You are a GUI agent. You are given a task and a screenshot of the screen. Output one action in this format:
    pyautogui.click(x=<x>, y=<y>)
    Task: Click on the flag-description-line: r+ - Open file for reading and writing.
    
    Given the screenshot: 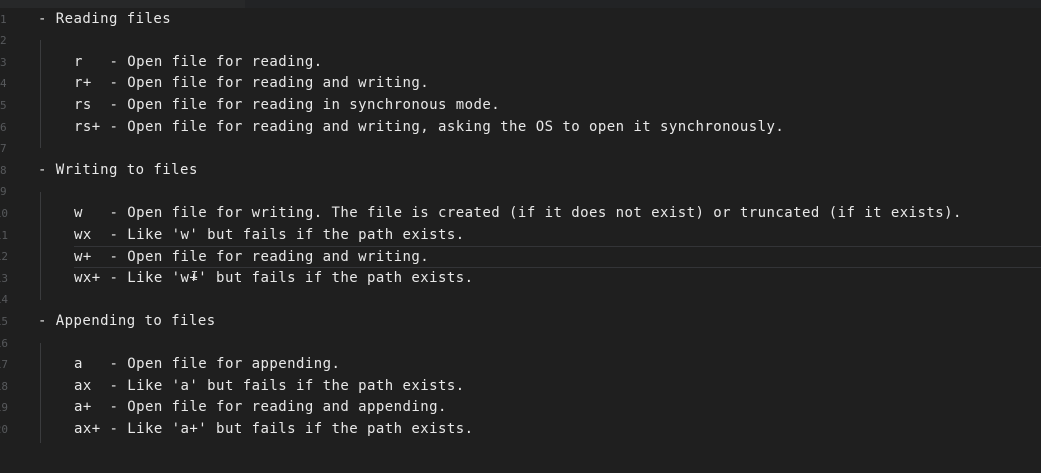 What is the action you would take?
    pyautogui.click(x=252, y=83)
    